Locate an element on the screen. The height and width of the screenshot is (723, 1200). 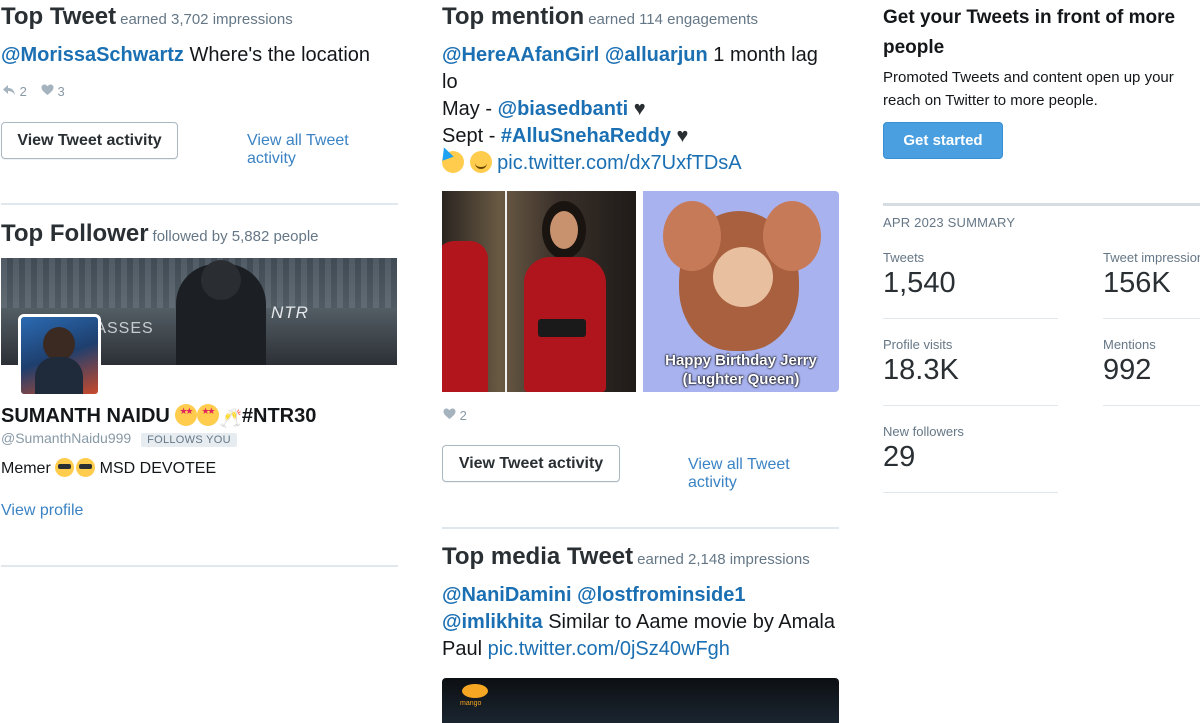
stat-value: 1,540 is located at coordinates (919, 283).